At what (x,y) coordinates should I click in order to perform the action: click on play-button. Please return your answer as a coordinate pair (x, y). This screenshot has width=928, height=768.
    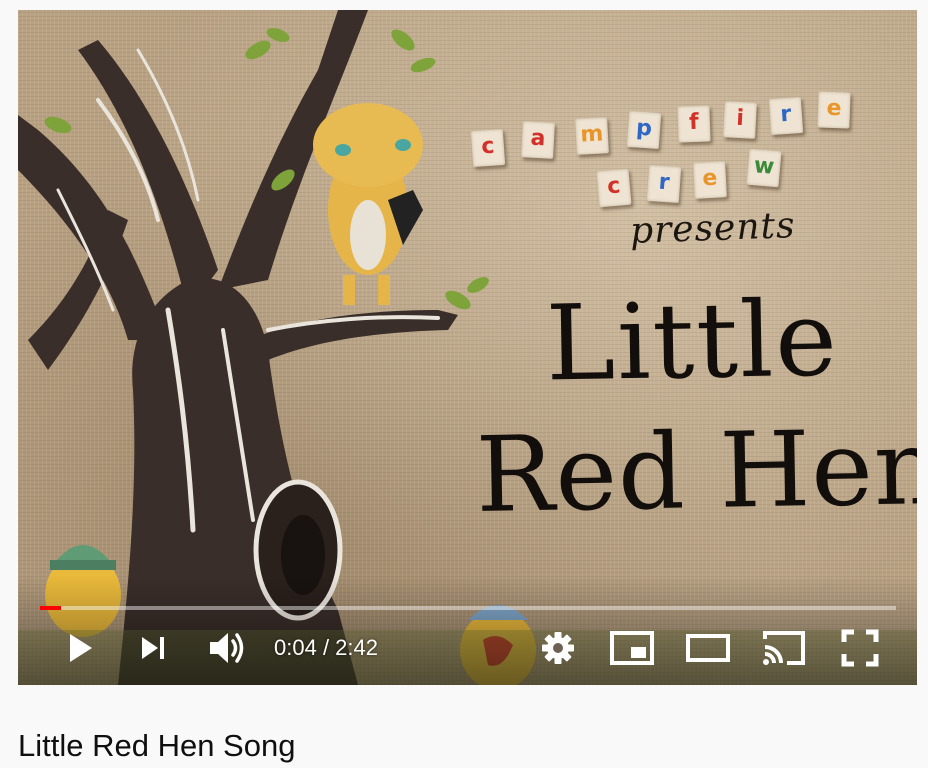
    Looking at the image, I should click on (79, 648).